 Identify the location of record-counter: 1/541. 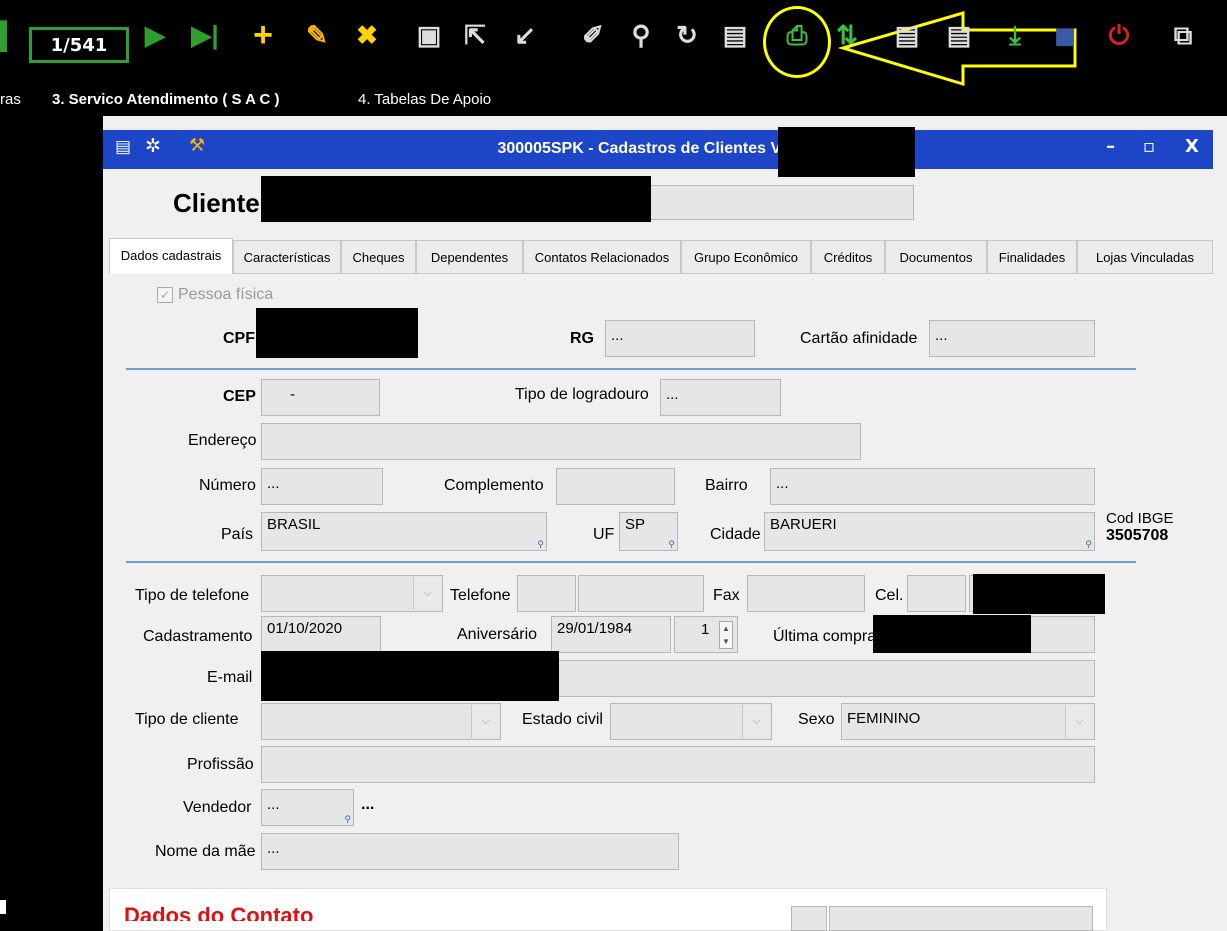
(79, 45).